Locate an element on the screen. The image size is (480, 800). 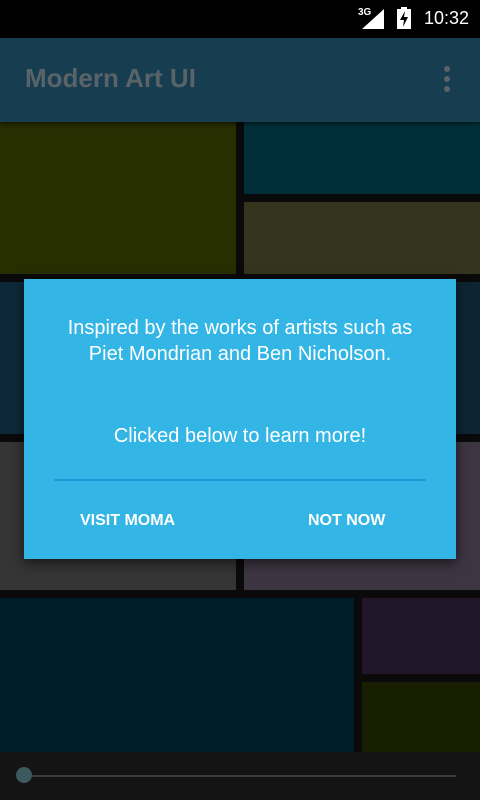
not-now-button: NOT NOW is located at coordinates (346, 521).